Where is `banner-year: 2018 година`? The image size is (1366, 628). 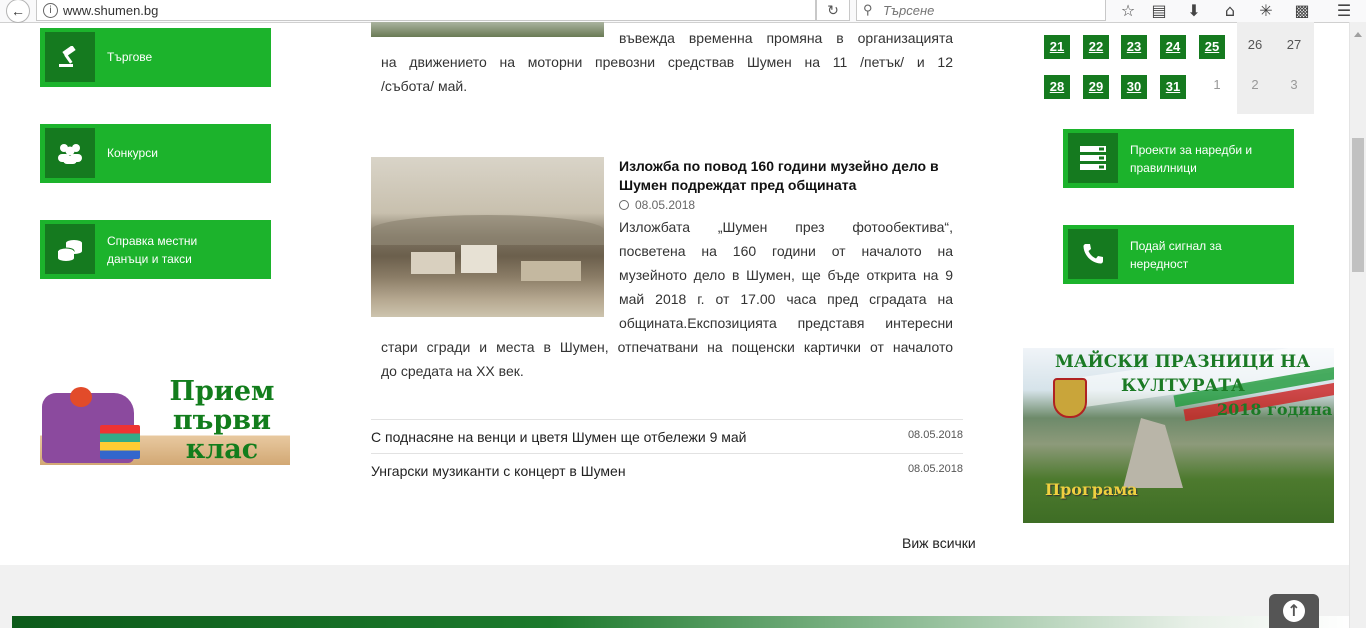
banner-year: 2018 година is located at coordinates (1275, 409).